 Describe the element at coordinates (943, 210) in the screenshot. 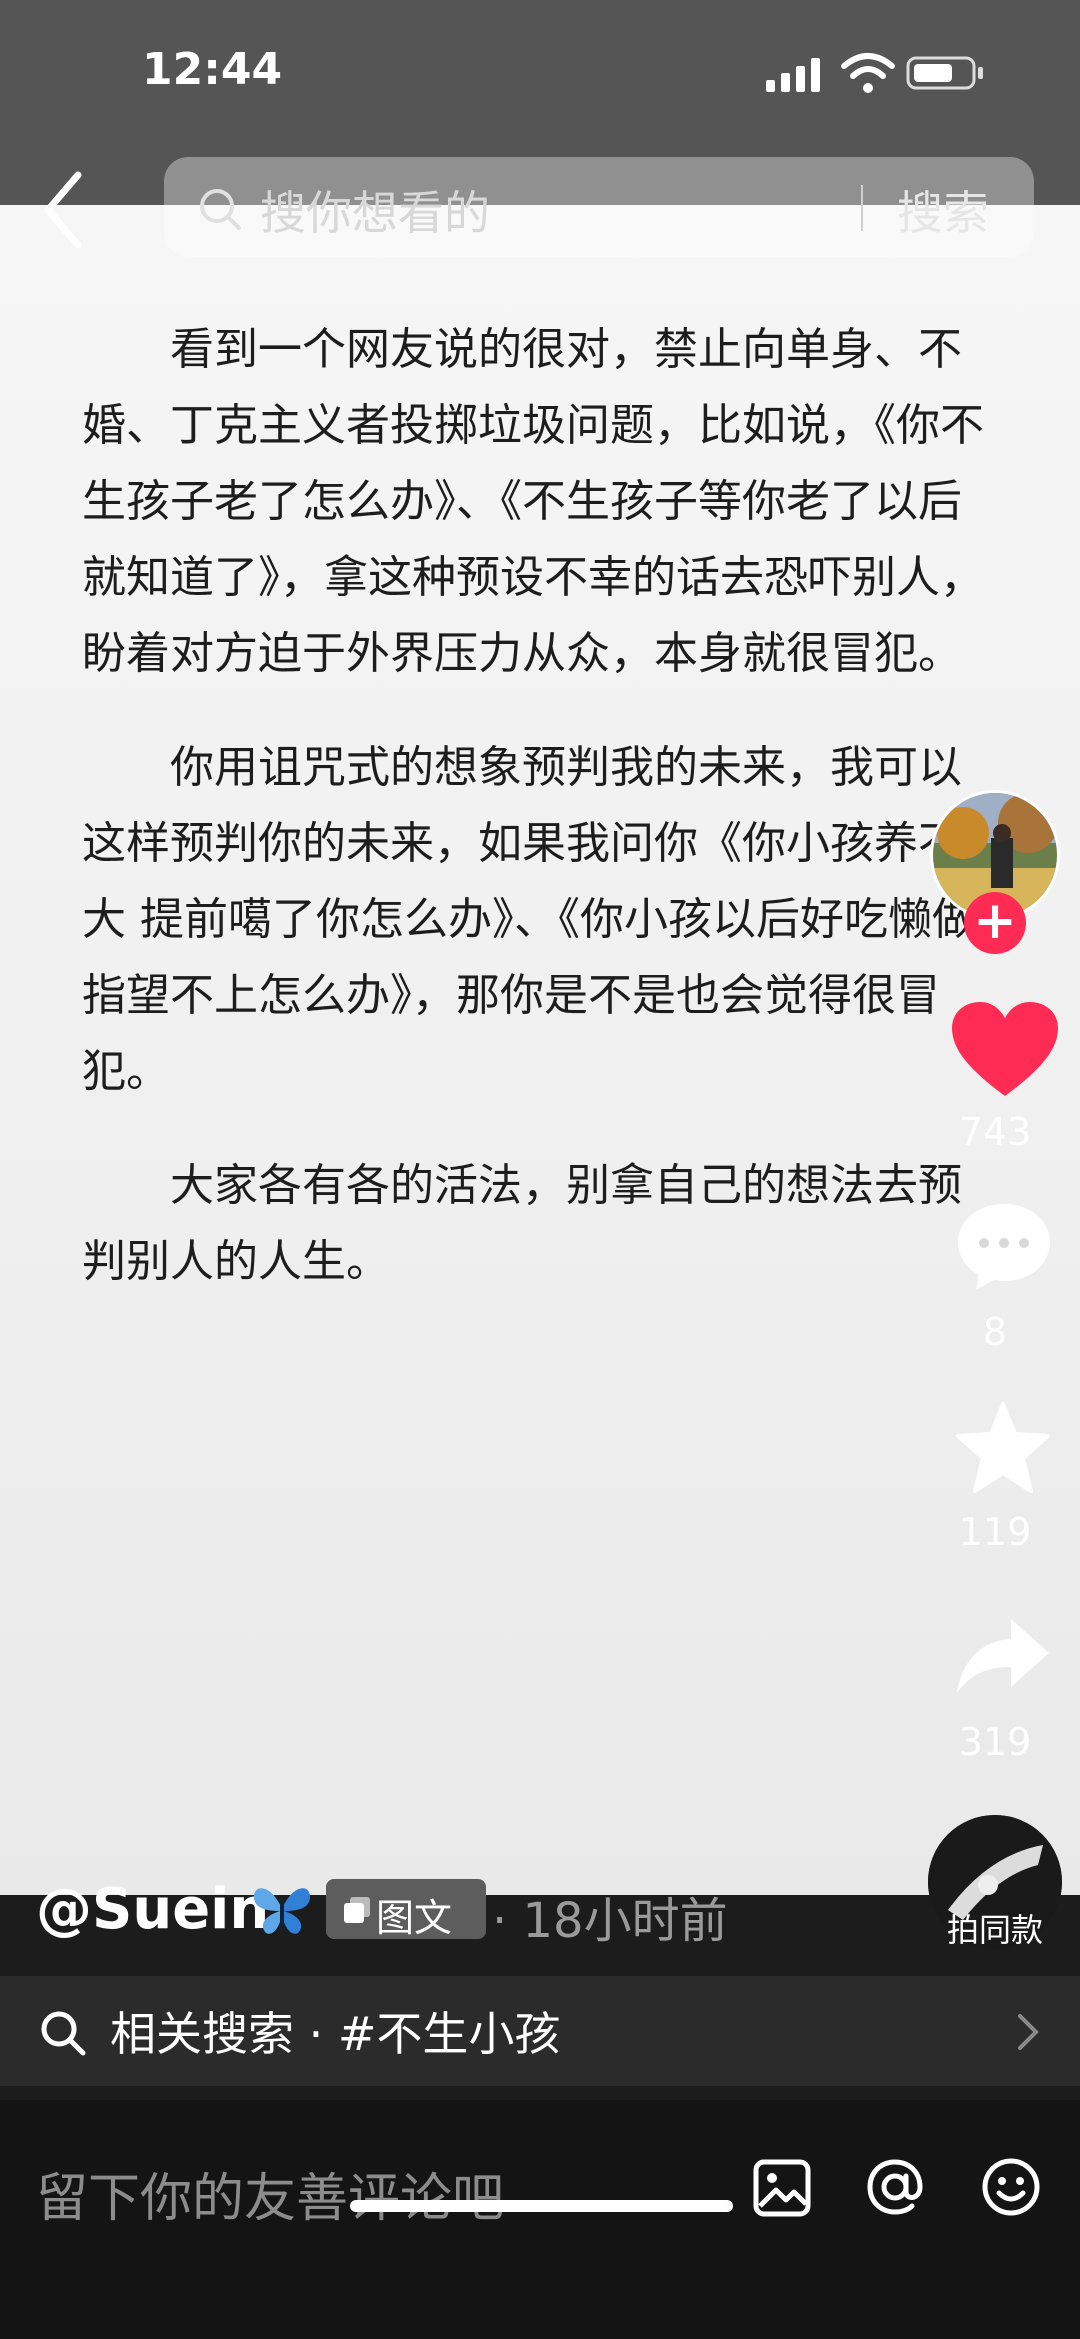

I see `search-button: 搜索` at that location.